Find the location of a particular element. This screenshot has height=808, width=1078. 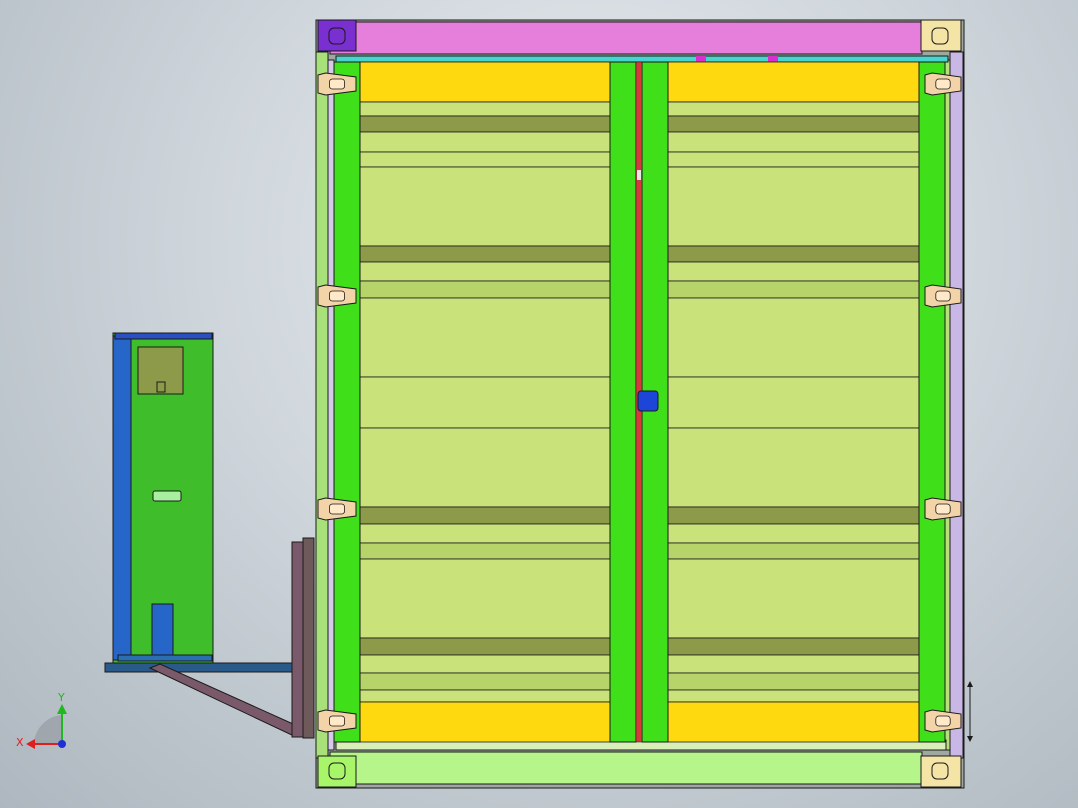

x-axis-label: X is located at coordinates (20, 742).